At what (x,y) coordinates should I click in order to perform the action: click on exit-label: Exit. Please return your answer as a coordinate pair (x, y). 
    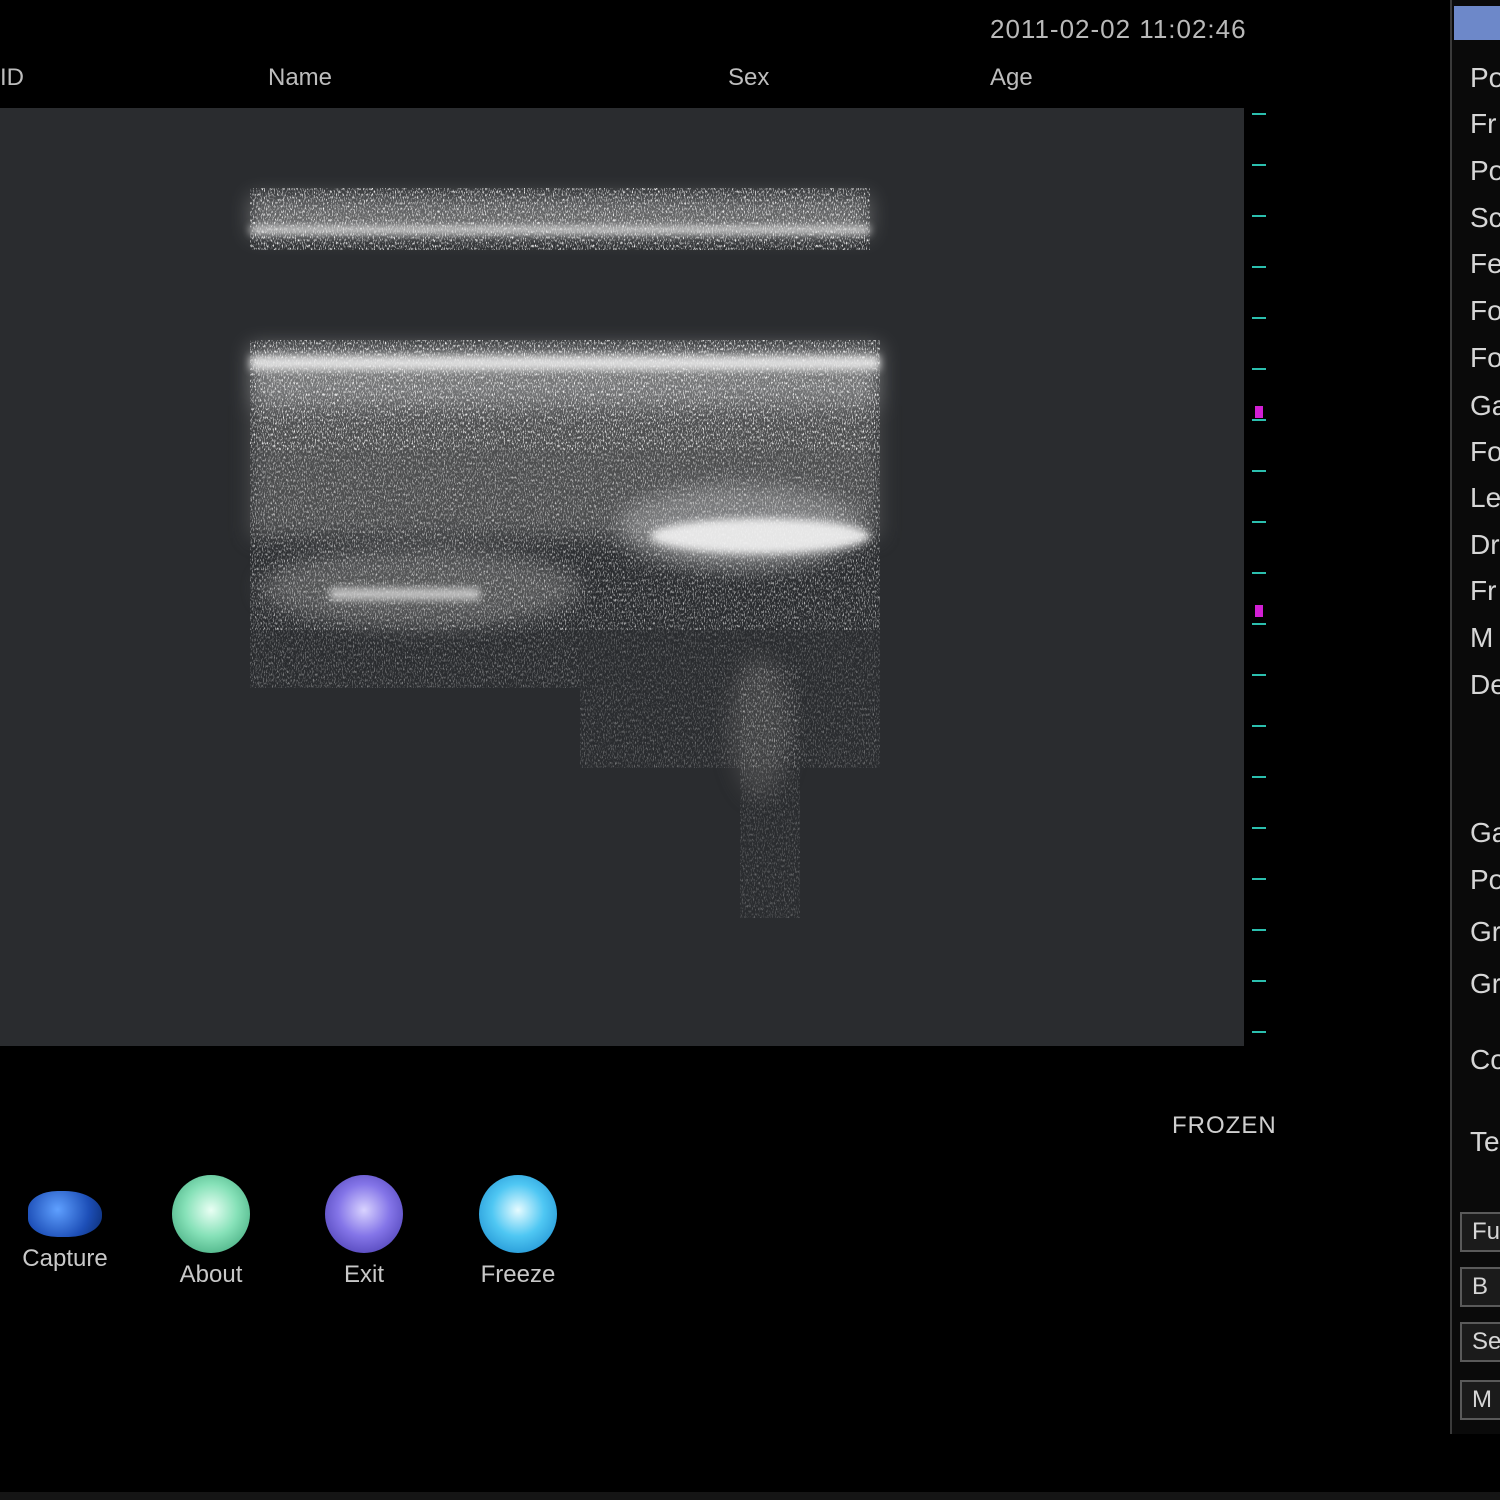
    Looking at the image, I should click on (363, 1274).